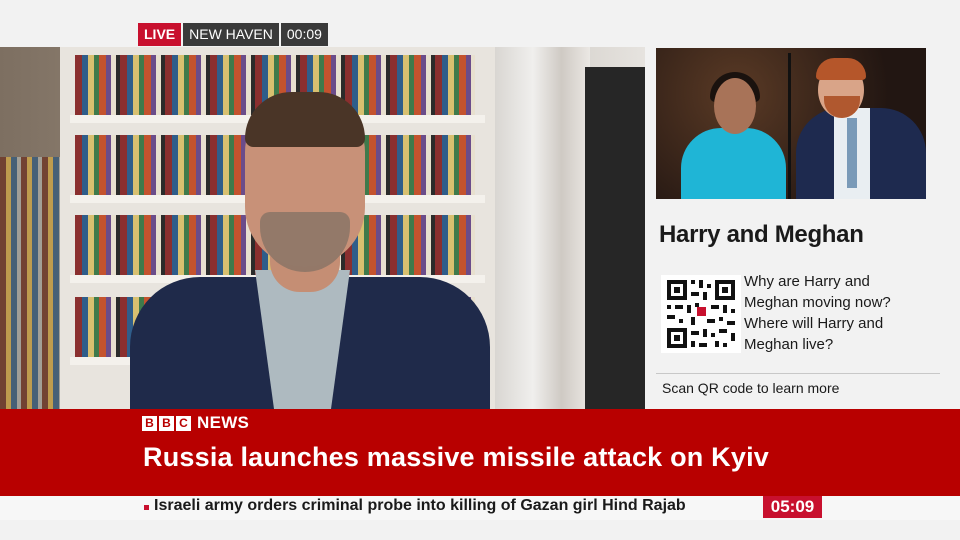 Image resolution: width=960 pixels, height=540 pixels. I want to click on question-line: Where will Harry and, so click(814, 323).